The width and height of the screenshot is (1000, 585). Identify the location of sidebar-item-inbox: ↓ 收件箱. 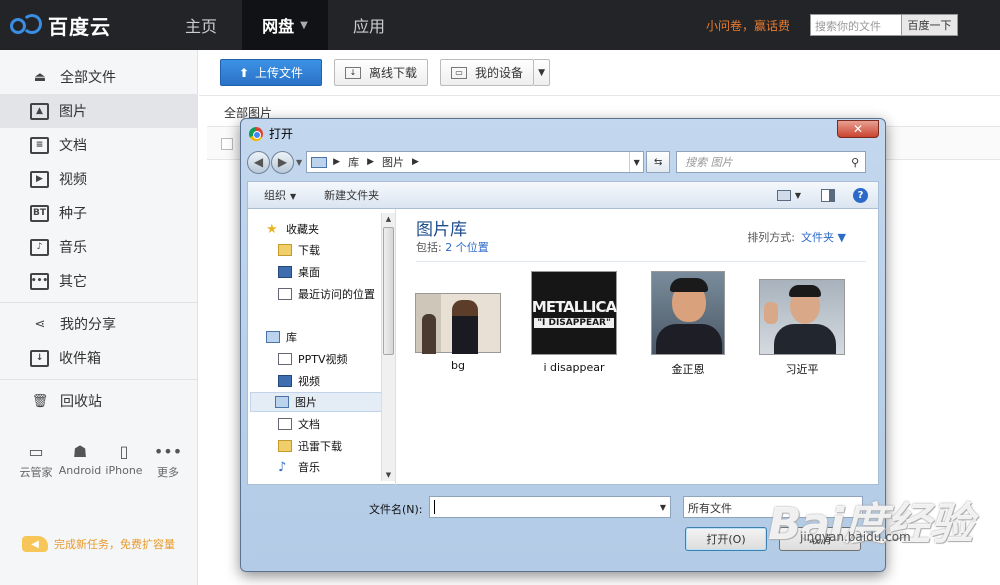
(98, 358).